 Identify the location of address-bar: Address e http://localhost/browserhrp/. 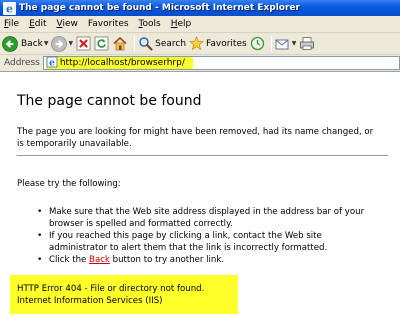
(200, 63).